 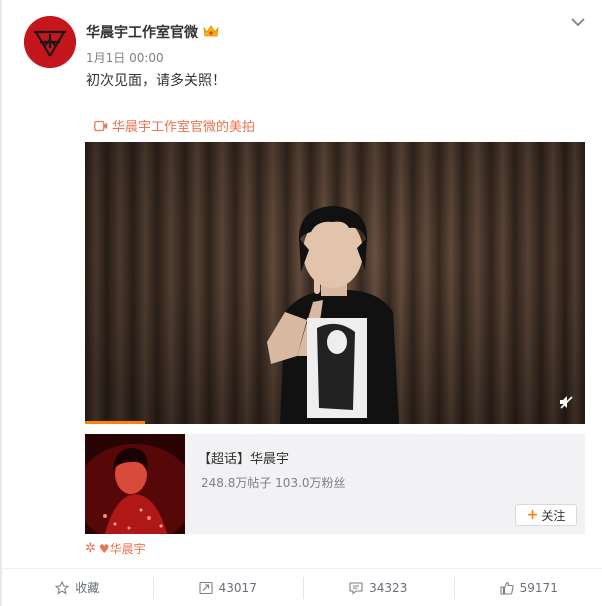 I want to click on comment-button: 34323, so click(x=378, y=587).